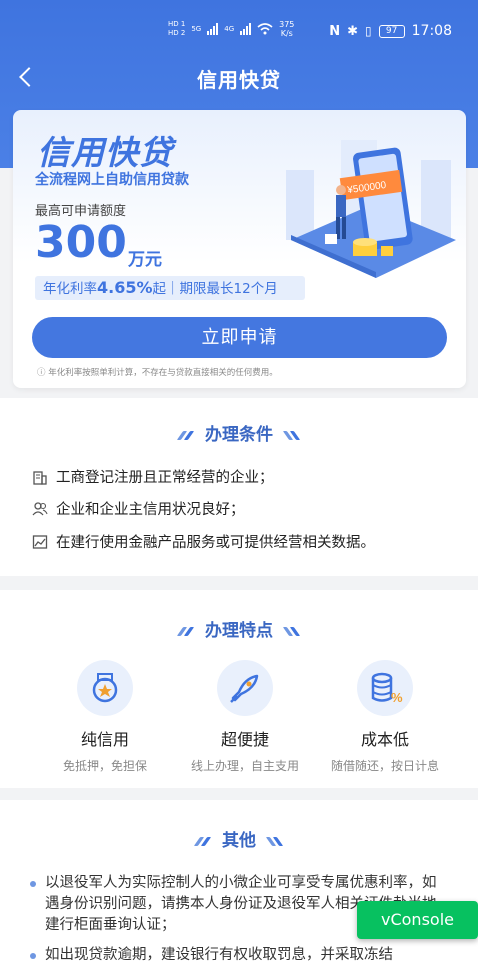  I want to click on wifi-icon, so click(265, 29).